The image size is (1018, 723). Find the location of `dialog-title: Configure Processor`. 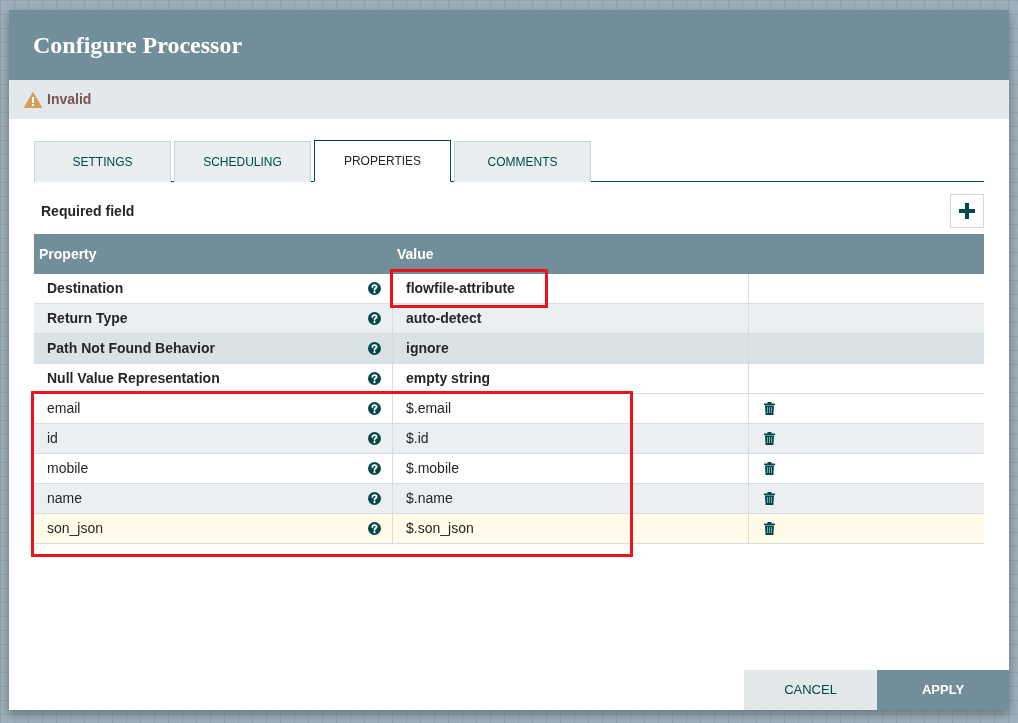

dialog-title: Configure Processor is located at coordinates (138, 45).